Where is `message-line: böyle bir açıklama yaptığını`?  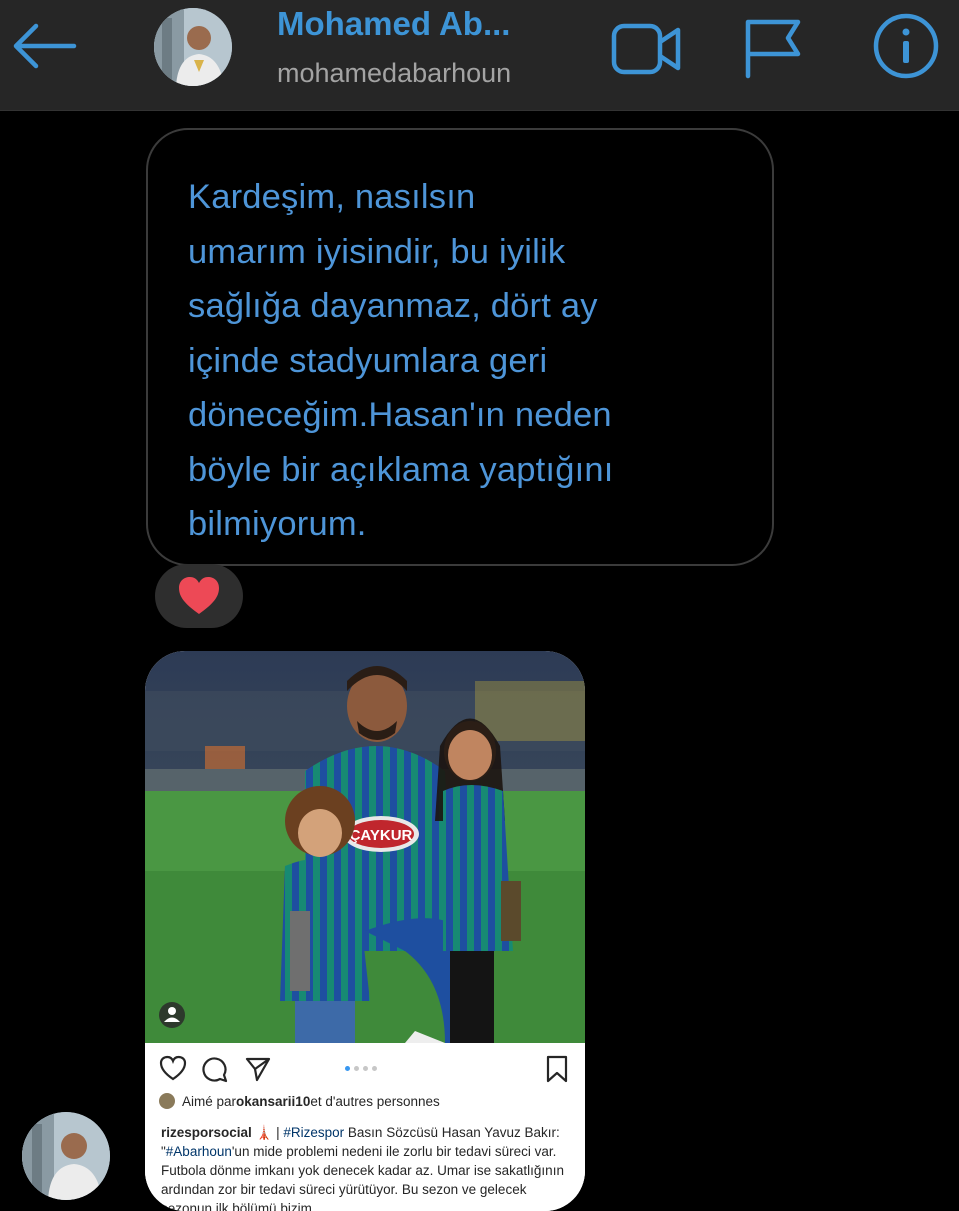 message-line: böyle bir açıklama yaptığını is located at coordinates (401, 469).